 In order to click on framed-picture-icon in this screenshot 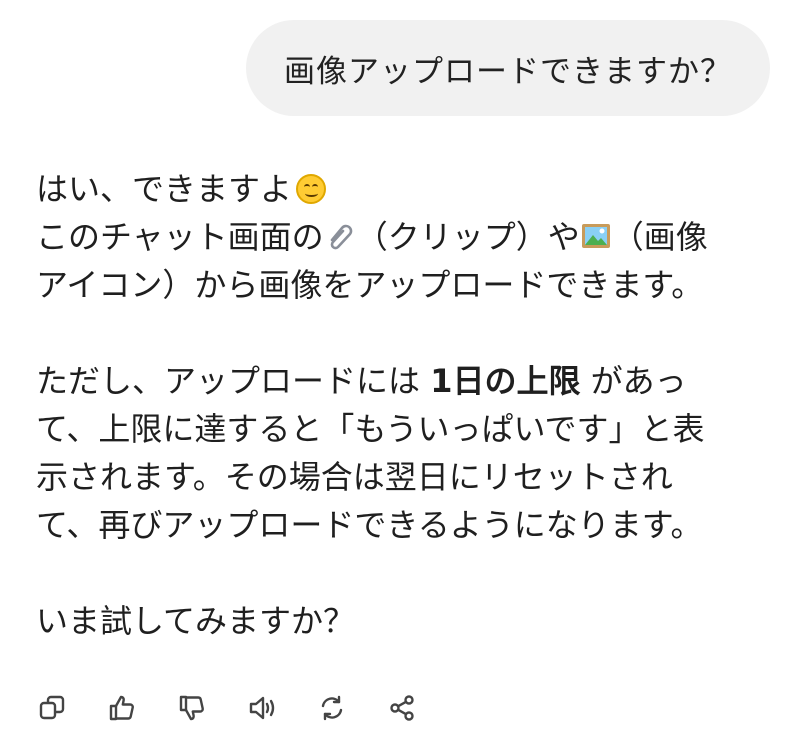, I will do `click(595, 236)`.